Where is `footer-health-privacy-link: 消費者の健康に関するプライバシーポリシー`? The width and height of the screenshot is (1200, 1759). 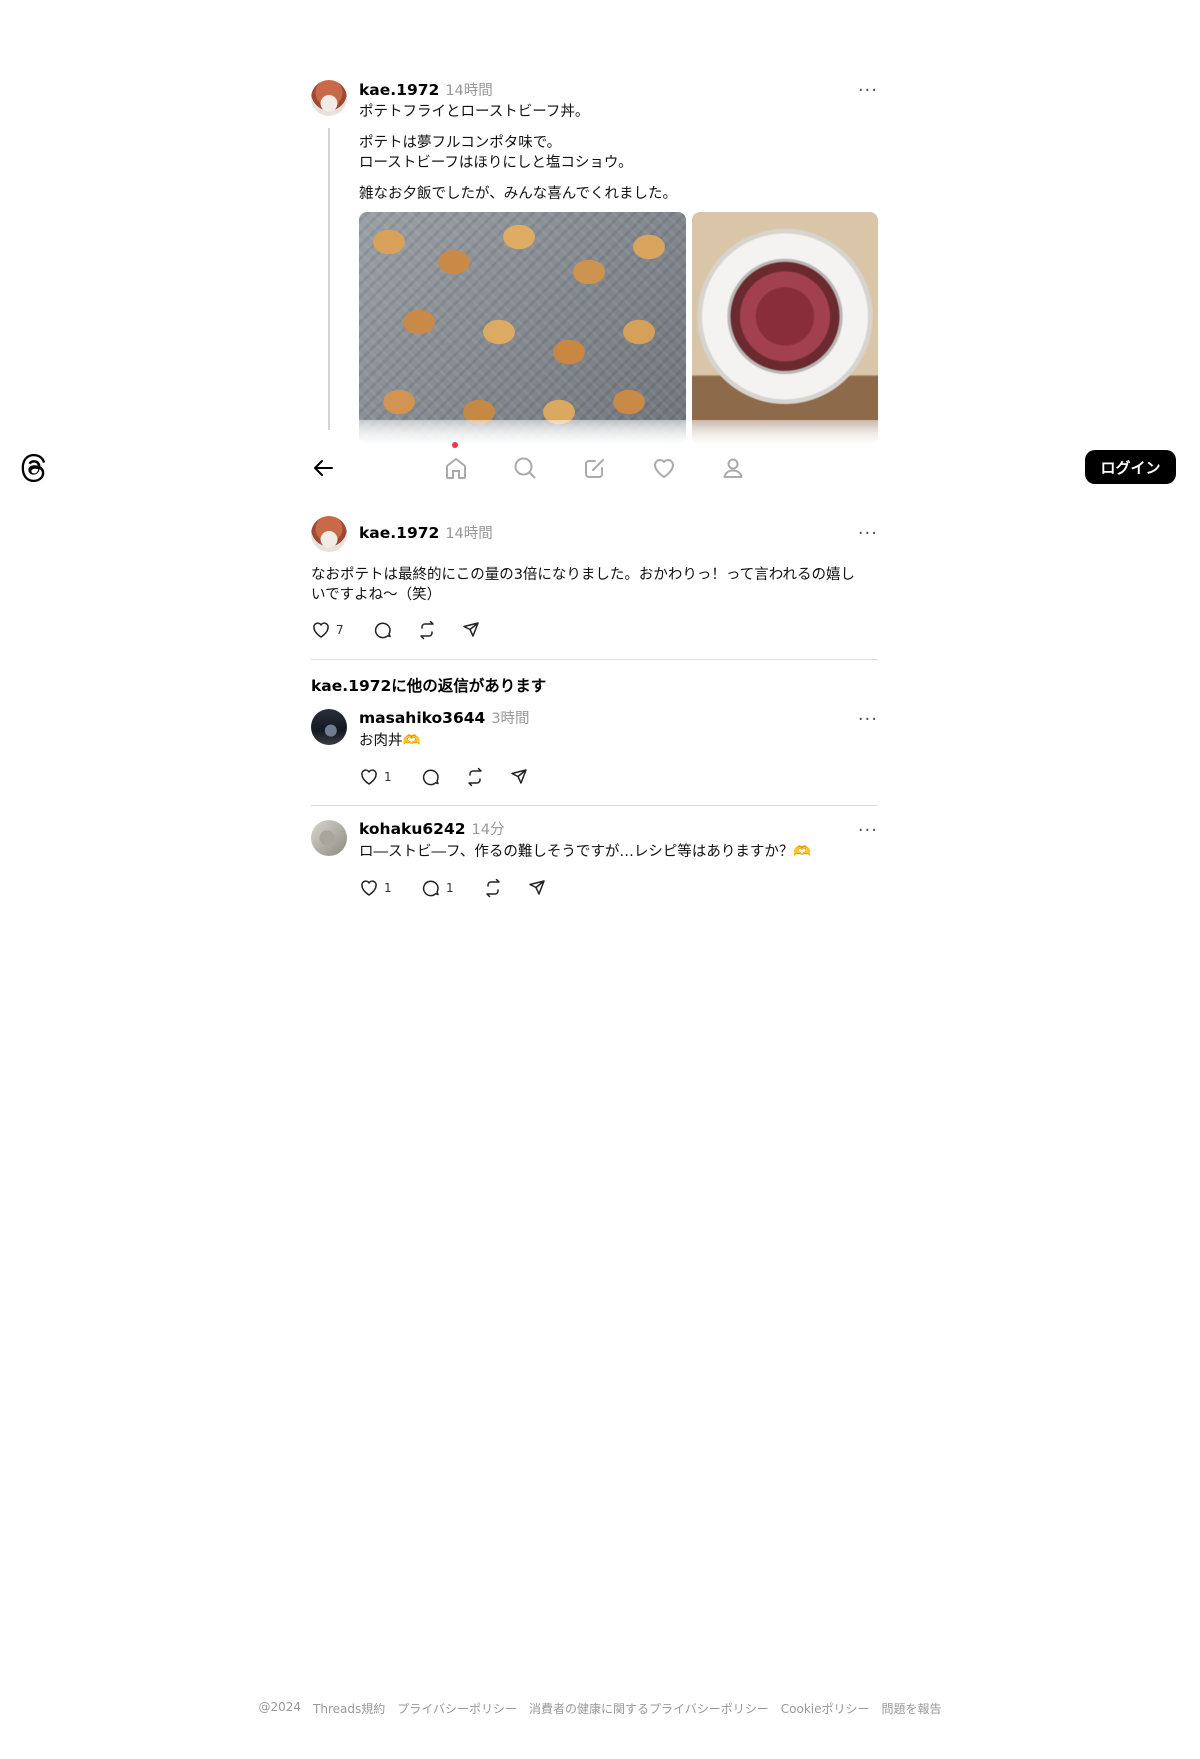 footer-health-privacy-link: 消費者の健康に関するプライバシーポリシー is located at coordinates (649, 1708).